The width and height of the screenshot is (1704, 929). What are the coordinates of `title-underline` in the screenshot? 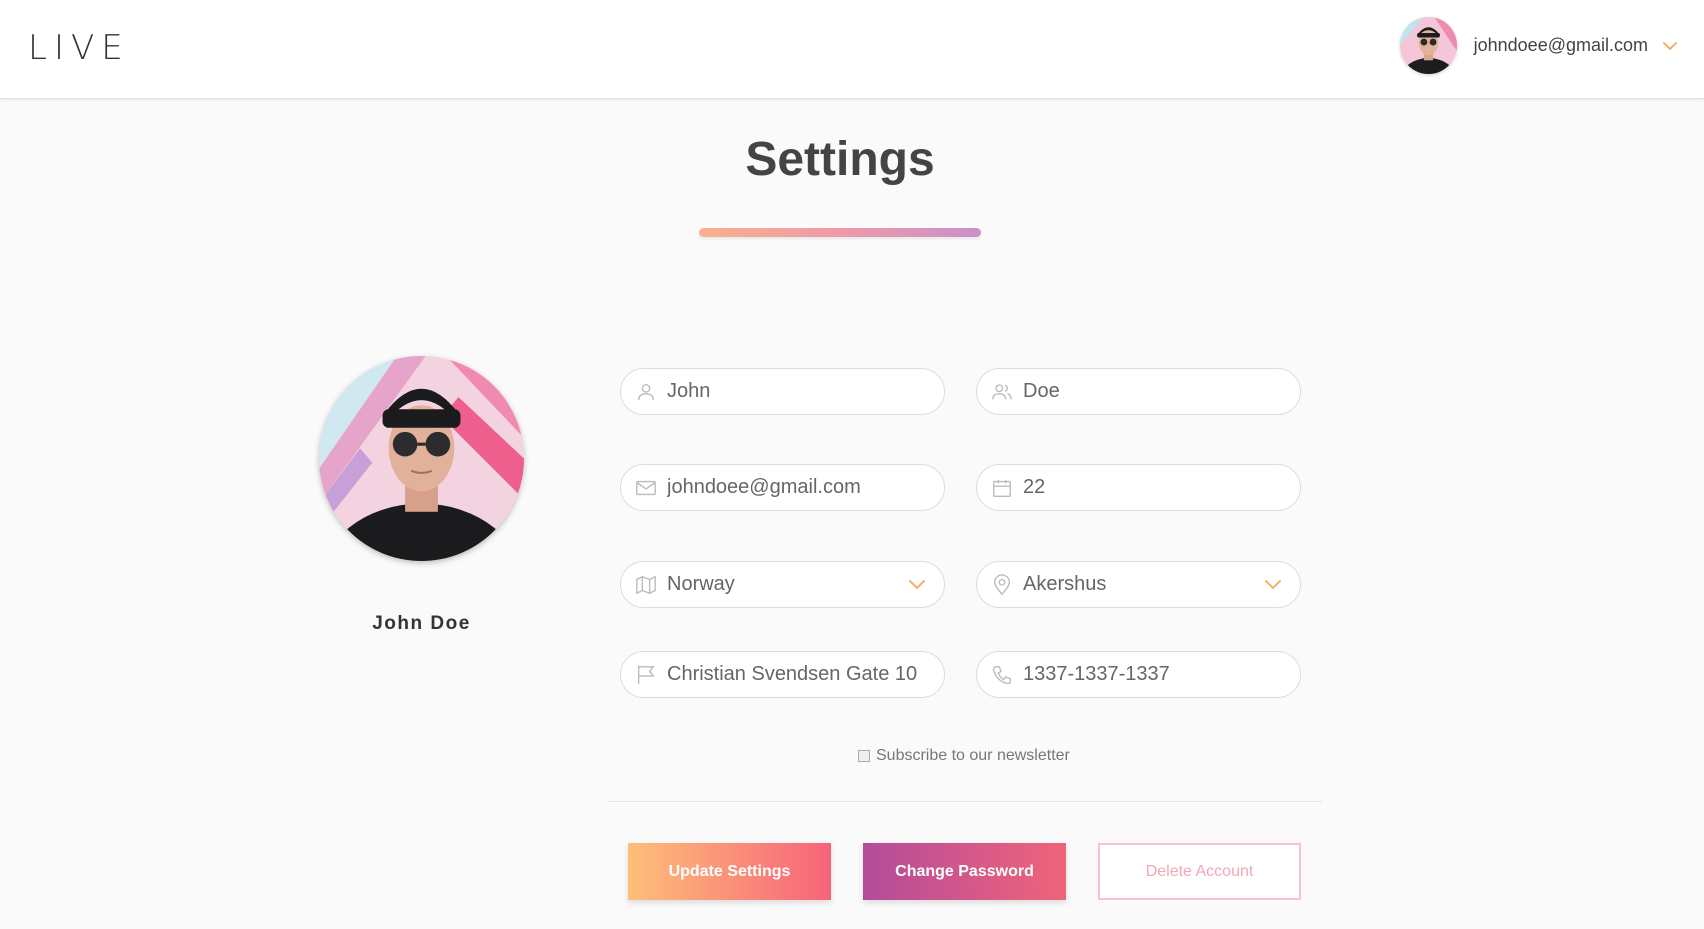 It's located at (840, 232).